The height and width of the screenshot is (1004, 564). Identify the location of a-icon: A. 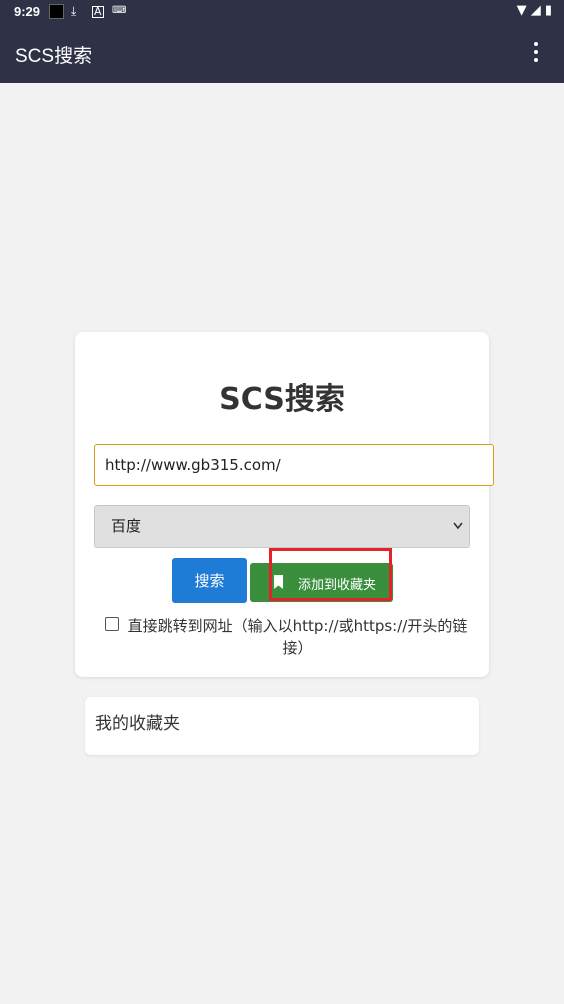
(98, 11).